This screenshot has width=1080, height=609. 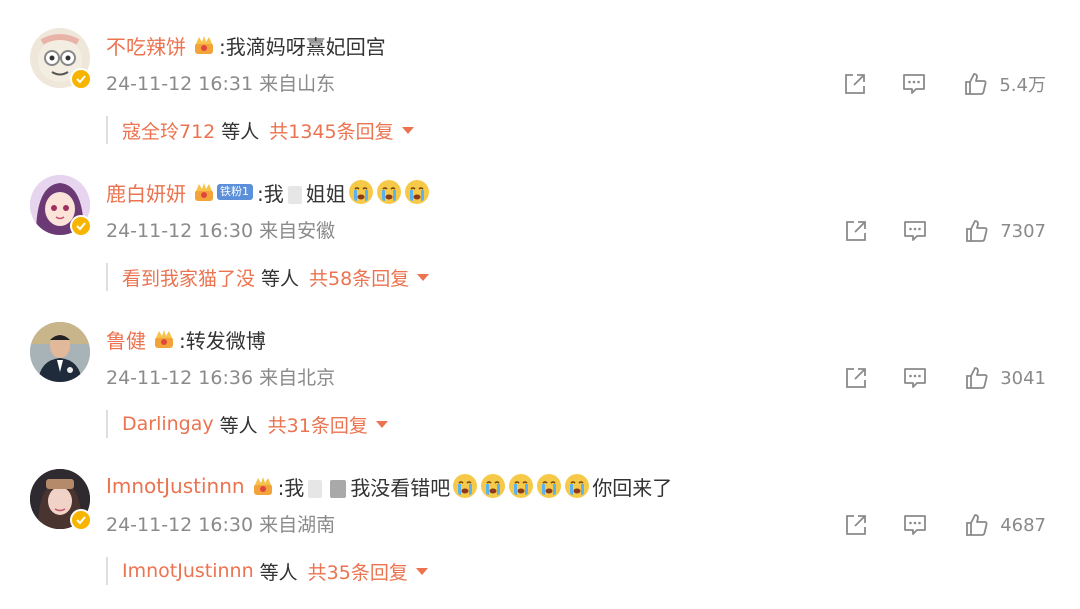 What do you see at coordinates (1023, 525) in the screenshot?
I see `like-count: 4687` at bounding box center [1023, 525].